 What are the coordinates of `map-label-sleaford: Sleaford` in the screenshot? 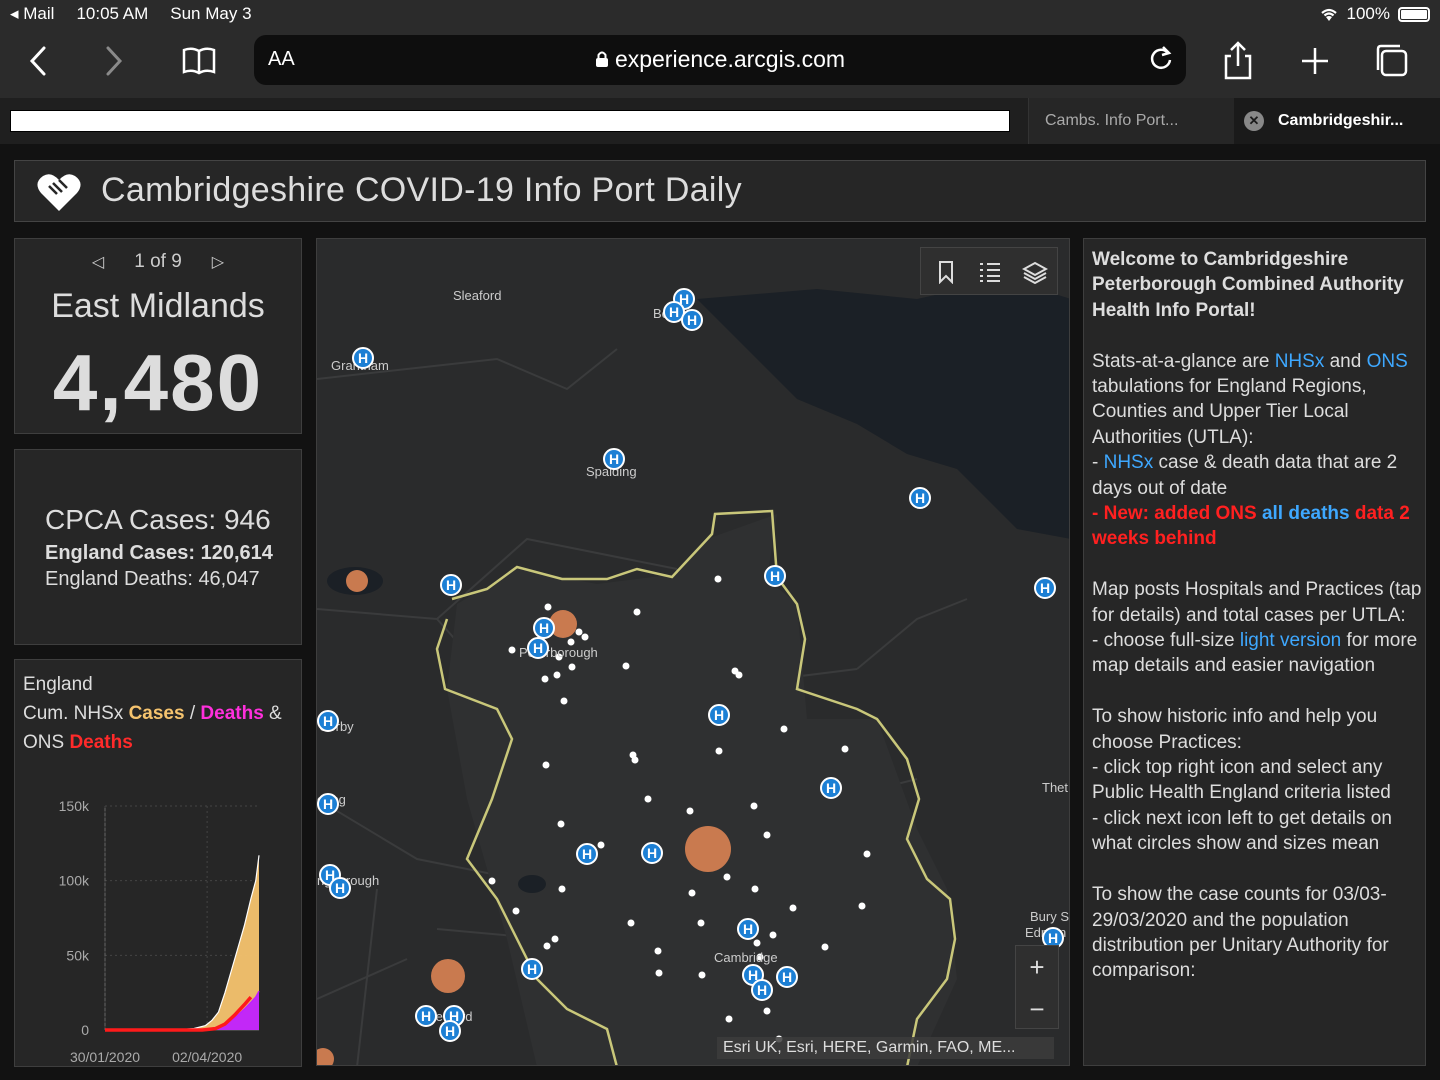 It's located at (477, 295).